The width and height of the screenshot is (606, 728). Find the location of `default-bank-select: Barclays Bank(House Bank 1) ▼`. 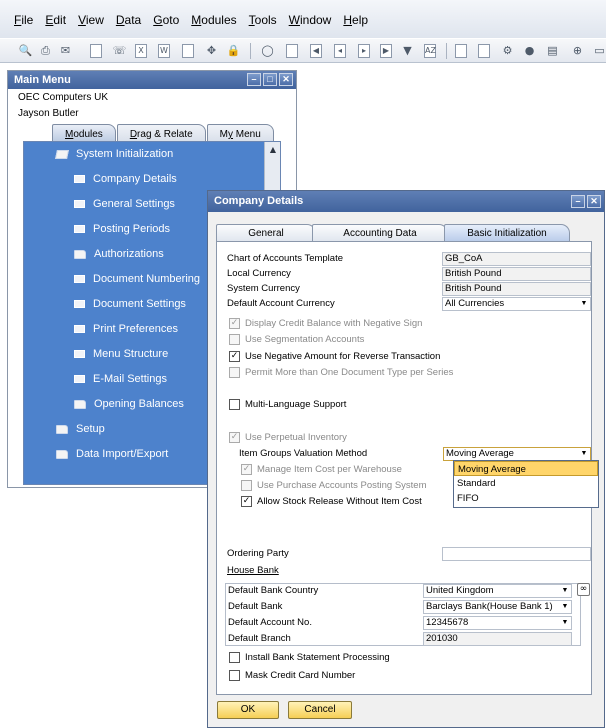

default-bank-select: Barclays Bank(House Bank 1) ▼ is located at coordinates (497, 607).